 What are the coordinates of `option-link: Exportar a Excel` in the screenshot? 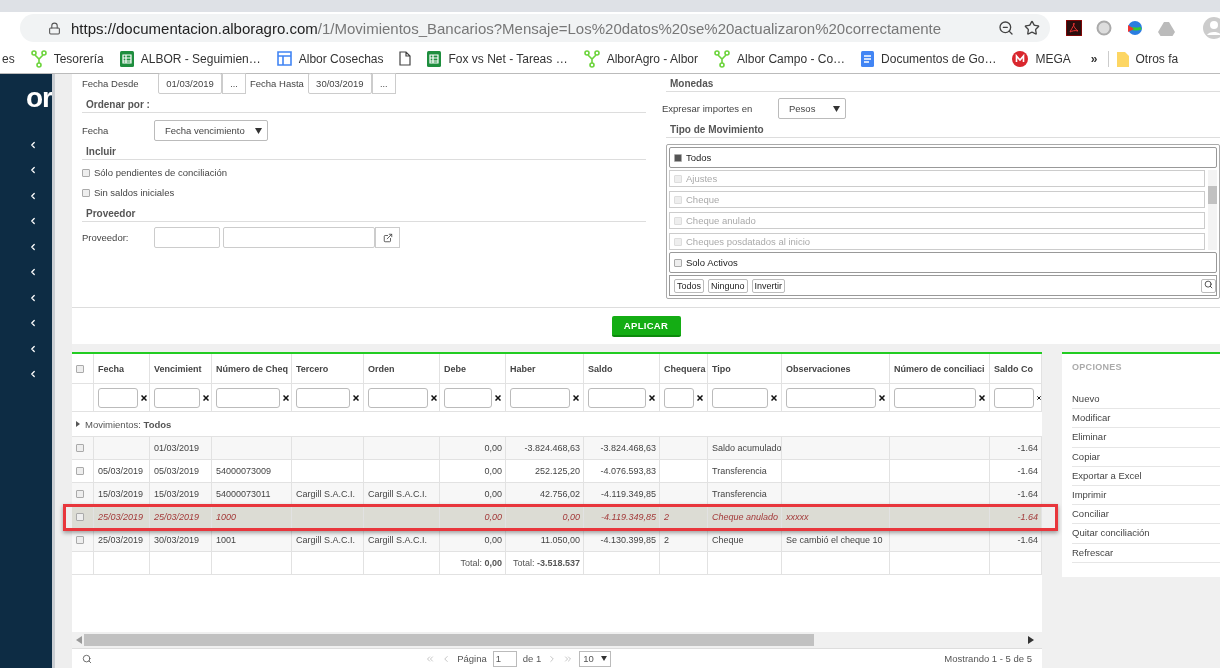 It's located at (1146, 476).